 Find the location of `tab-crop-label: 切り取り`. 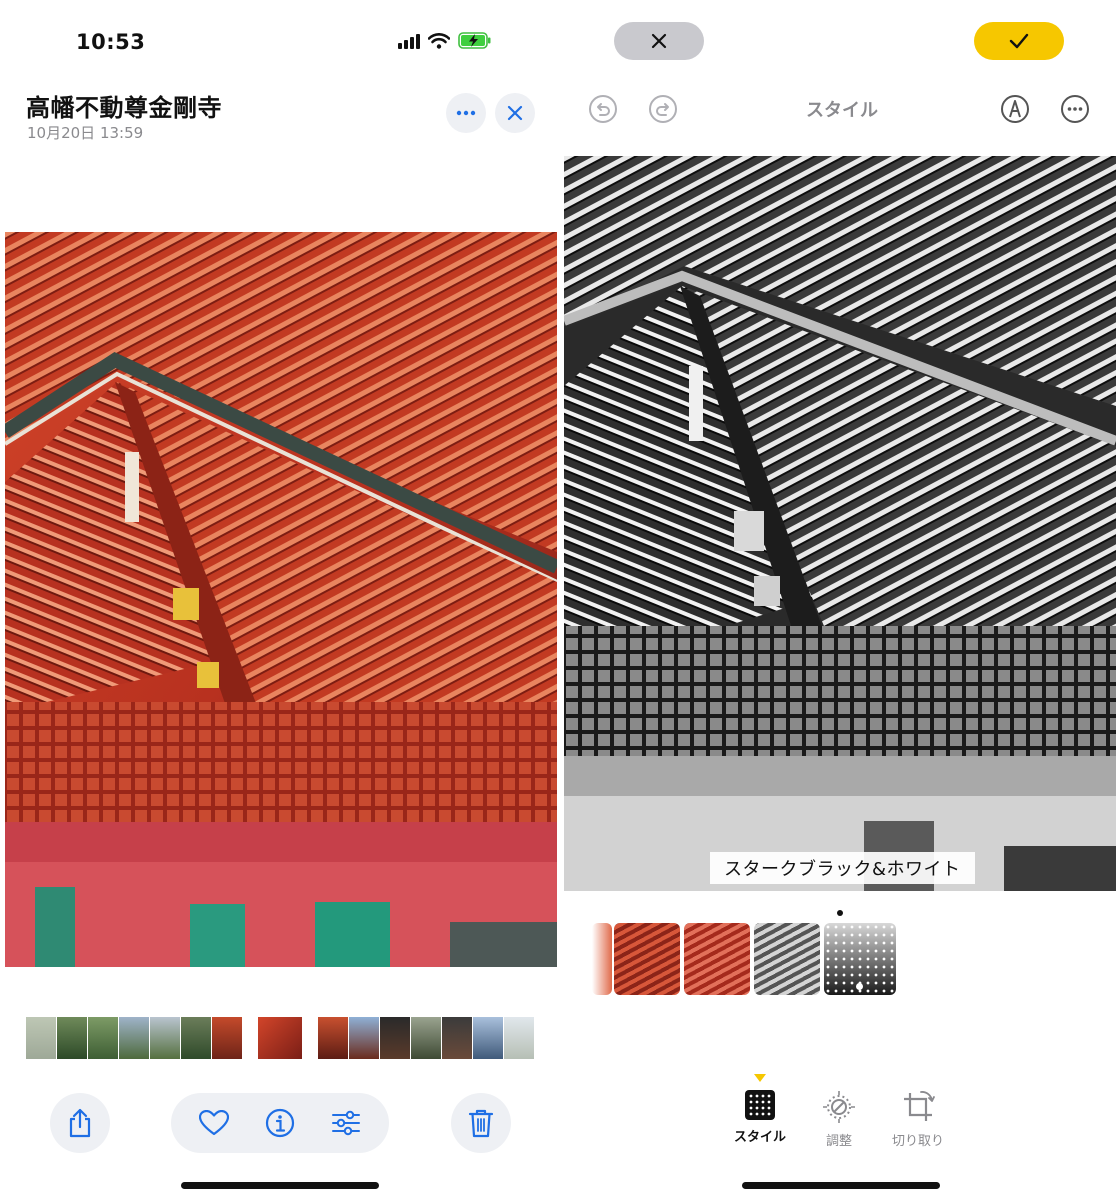

tab-crop-label: 切り取り is located at coordinates (917, 1141).